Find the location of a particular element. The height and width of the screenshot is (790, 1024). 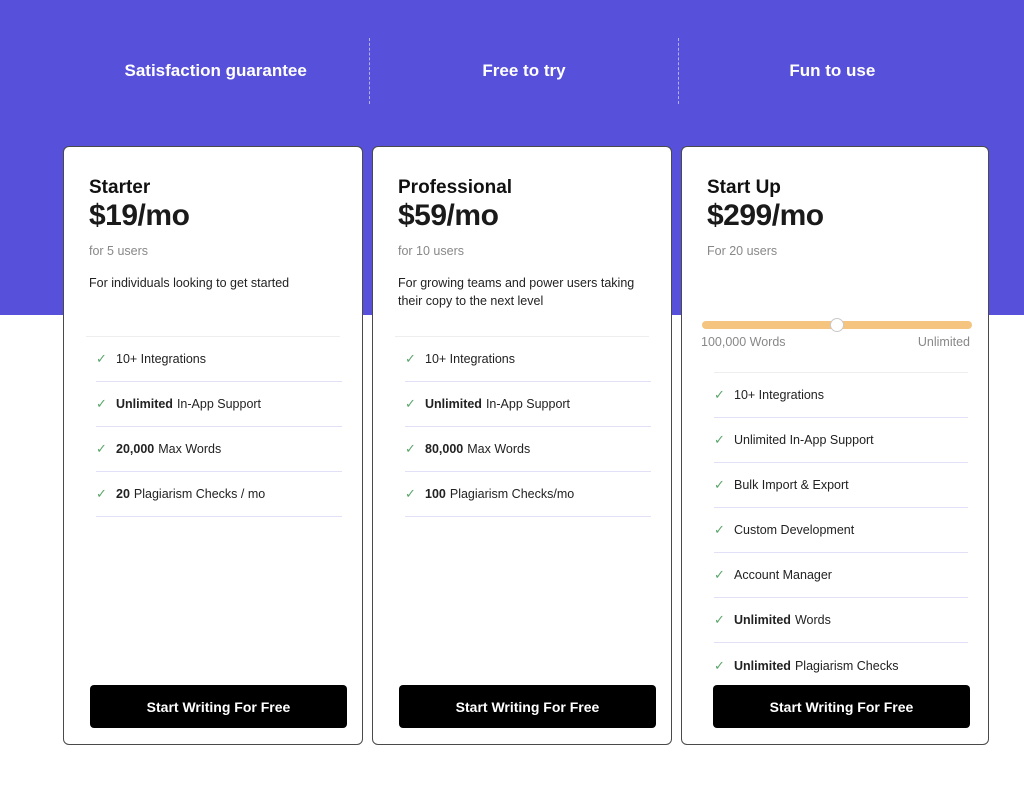

feature-item: ✓ Custom Development is located at coordinates (841, 530).